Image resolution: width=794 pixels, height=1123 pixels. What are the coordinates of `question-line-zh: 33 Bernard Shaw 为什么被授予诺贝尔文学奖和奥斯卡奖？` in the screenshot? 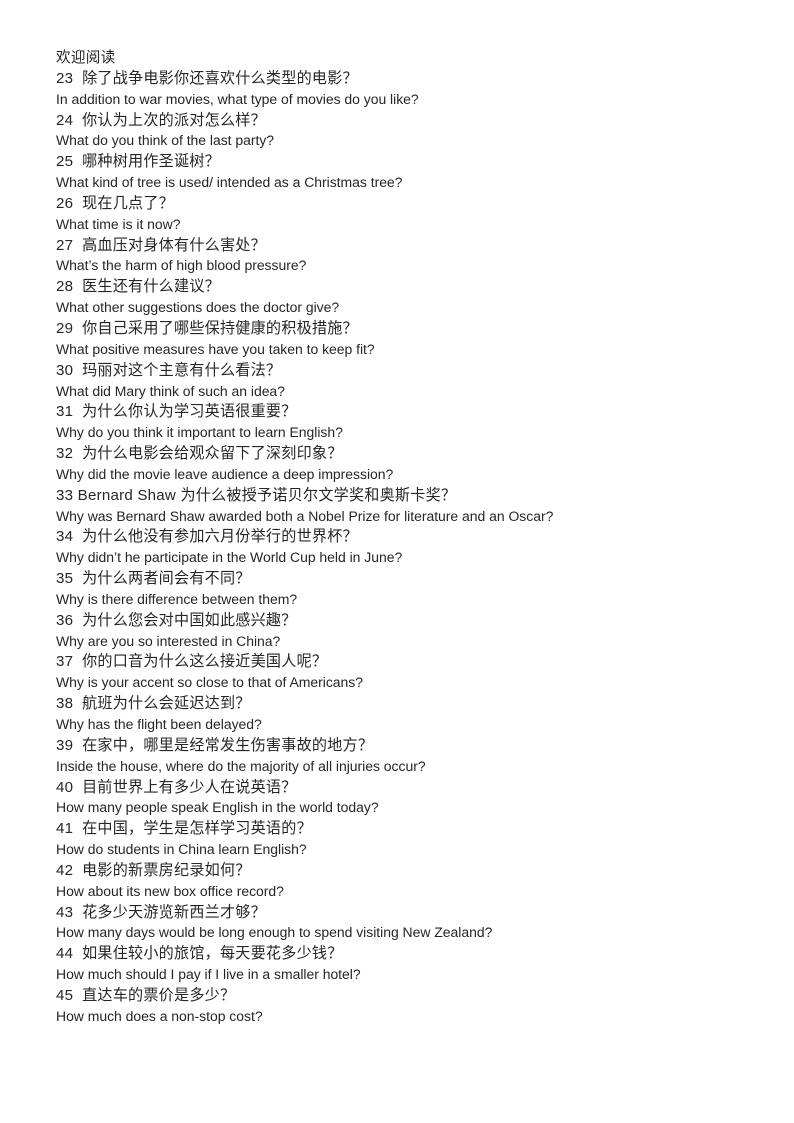 It's located at (256, 495).